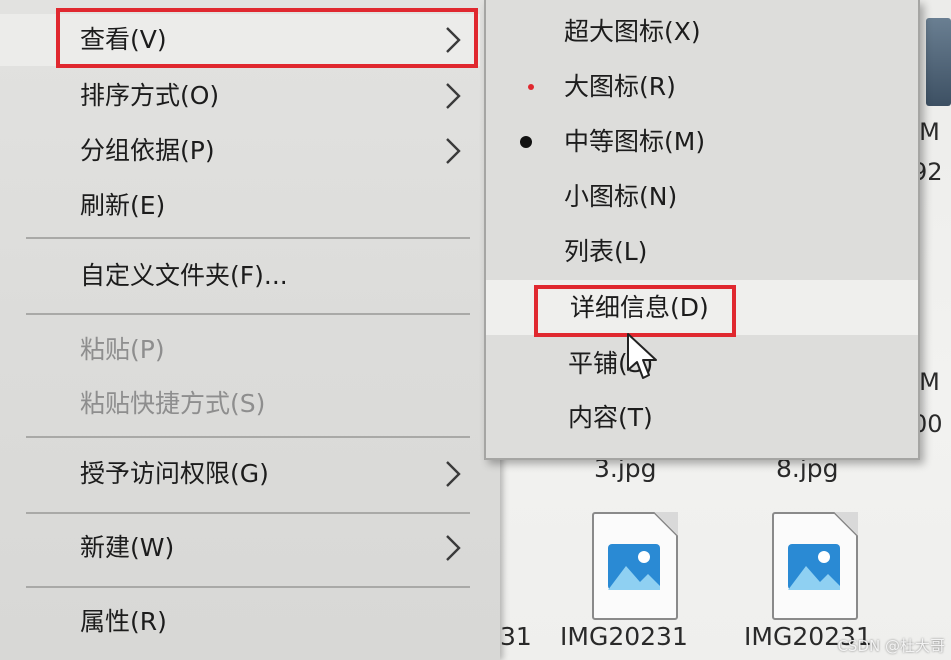 This screenshot has width=951, height=660. I want to click on image-thumbnail, so click(938, 62).